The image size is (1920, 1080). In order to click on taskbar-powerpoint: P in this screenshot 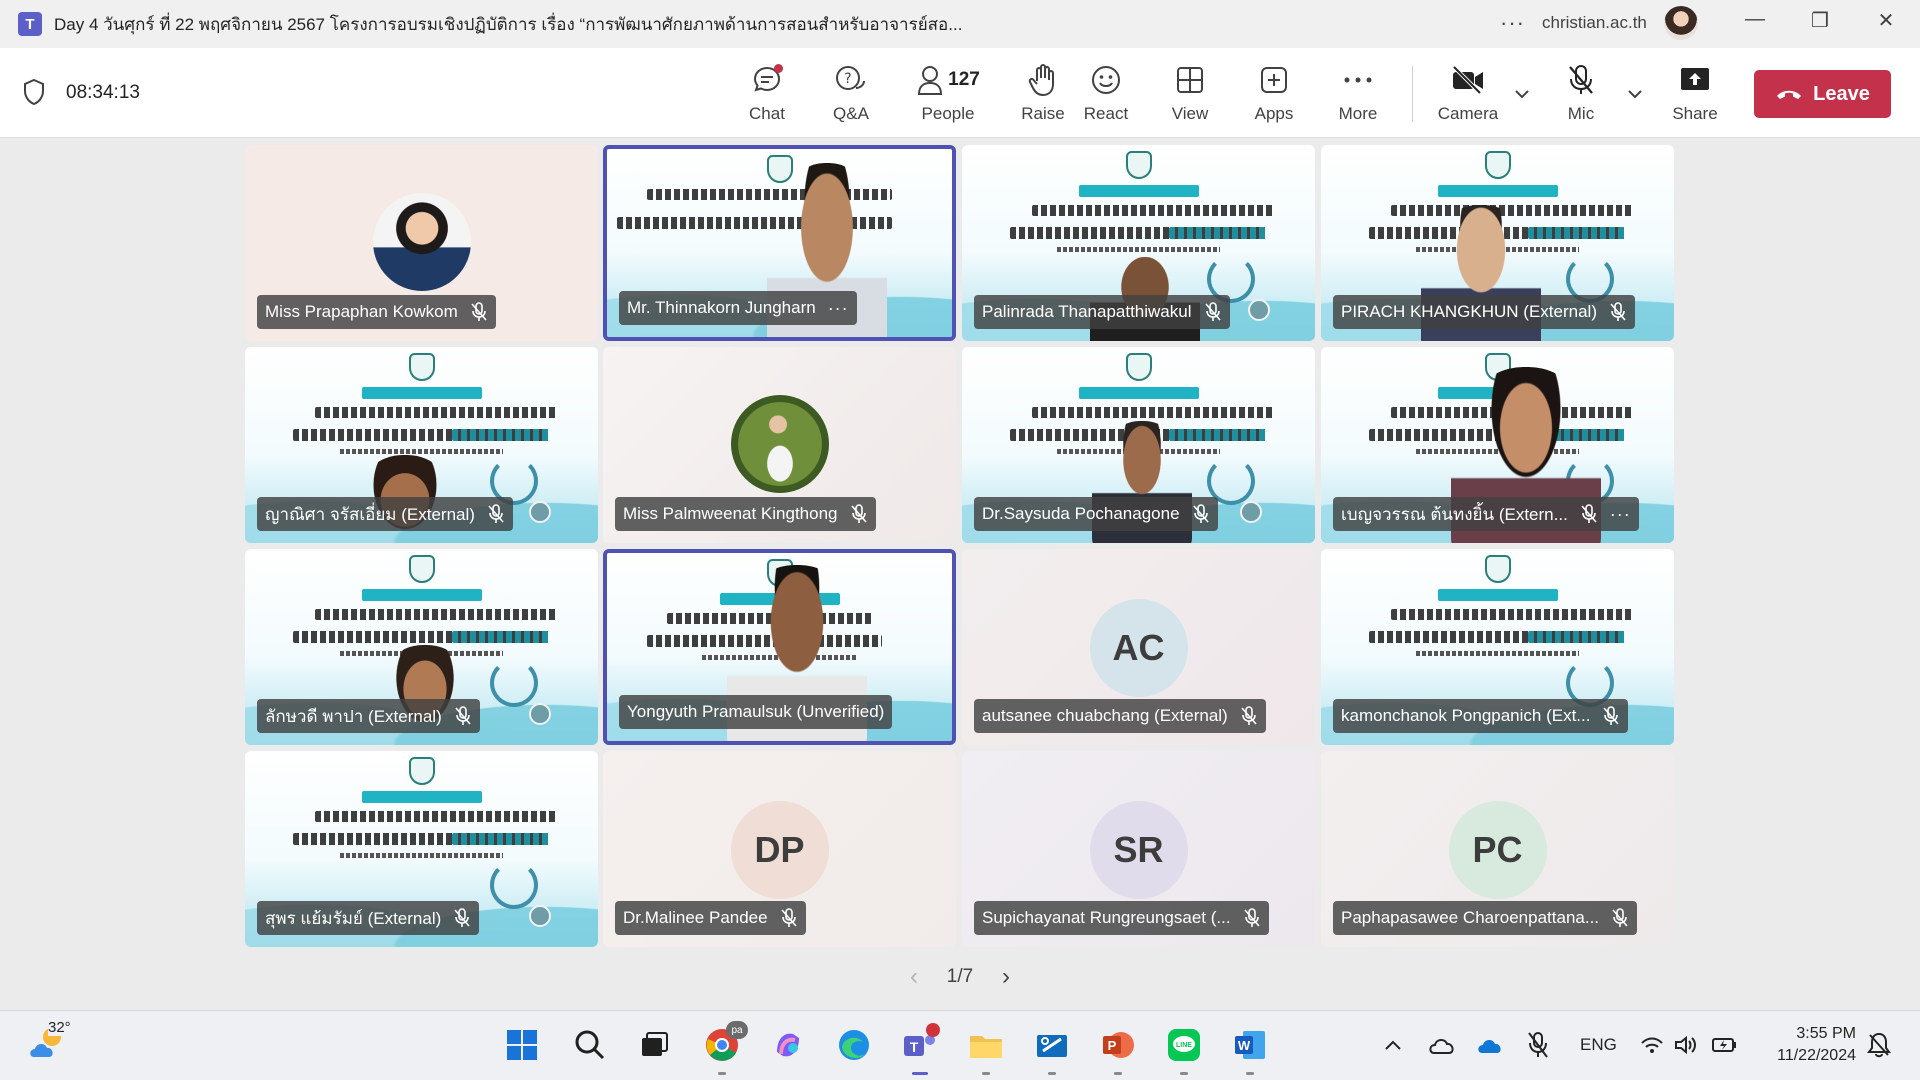, I will do `click(1118, 1050)`.